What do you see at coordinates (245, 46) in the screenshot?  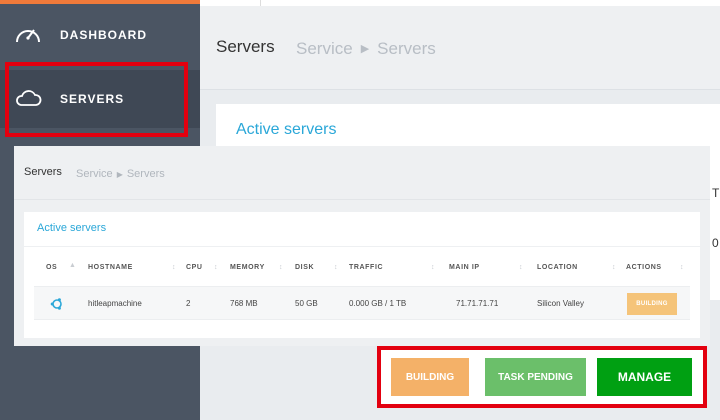 I see `page-title: Servers` at bounding box center [245, 46].